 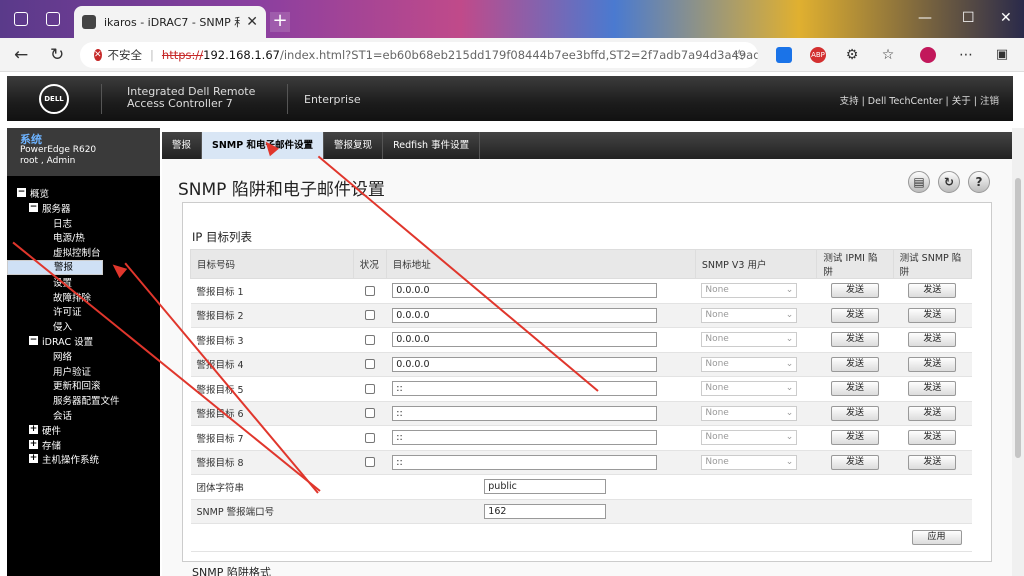 I want to click on table-row: 警报目标 2 0.0.0.0 None ⌄ 发送 发送, so click(x=581, y=315).